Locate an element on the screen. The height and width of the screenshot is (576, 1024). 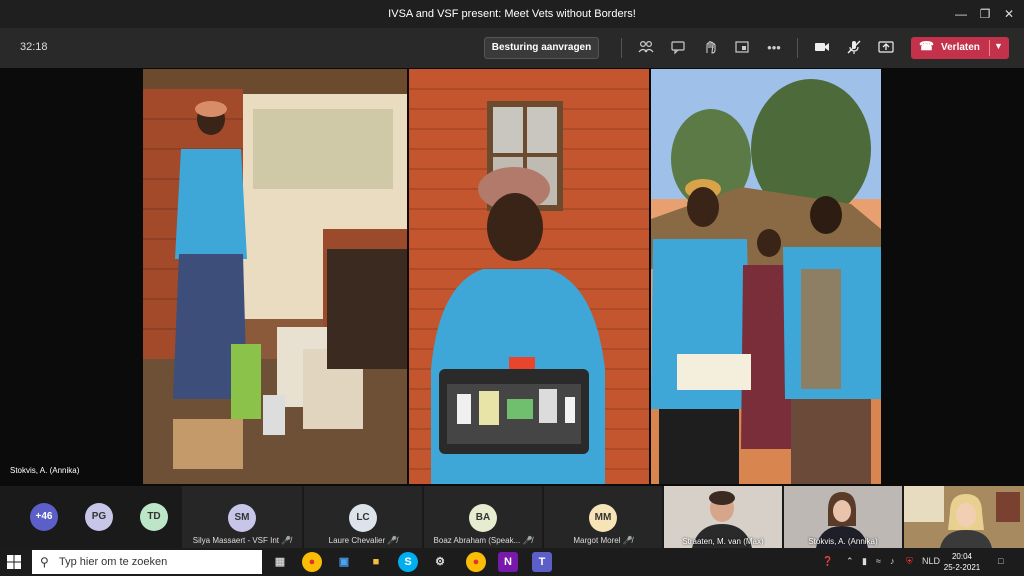
participant-name: Straaten, M. van (Max) is located at coordinates (723, 541).